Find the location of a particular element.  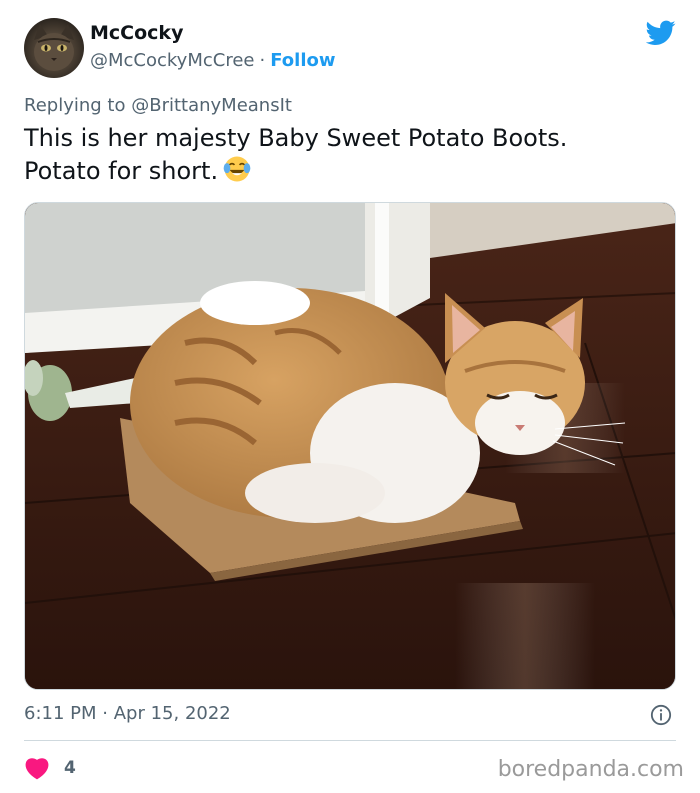

twitter-bird-icon is located at coordinates (661, 33).